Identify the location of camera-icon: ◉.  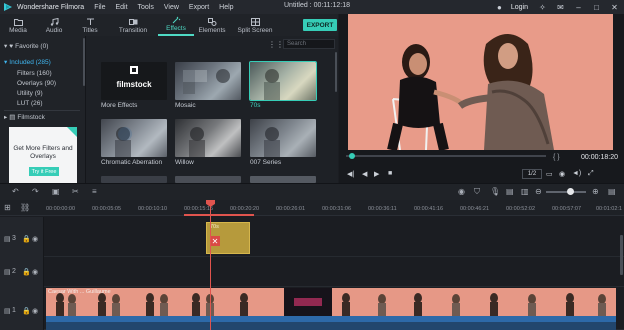
(562, 174).